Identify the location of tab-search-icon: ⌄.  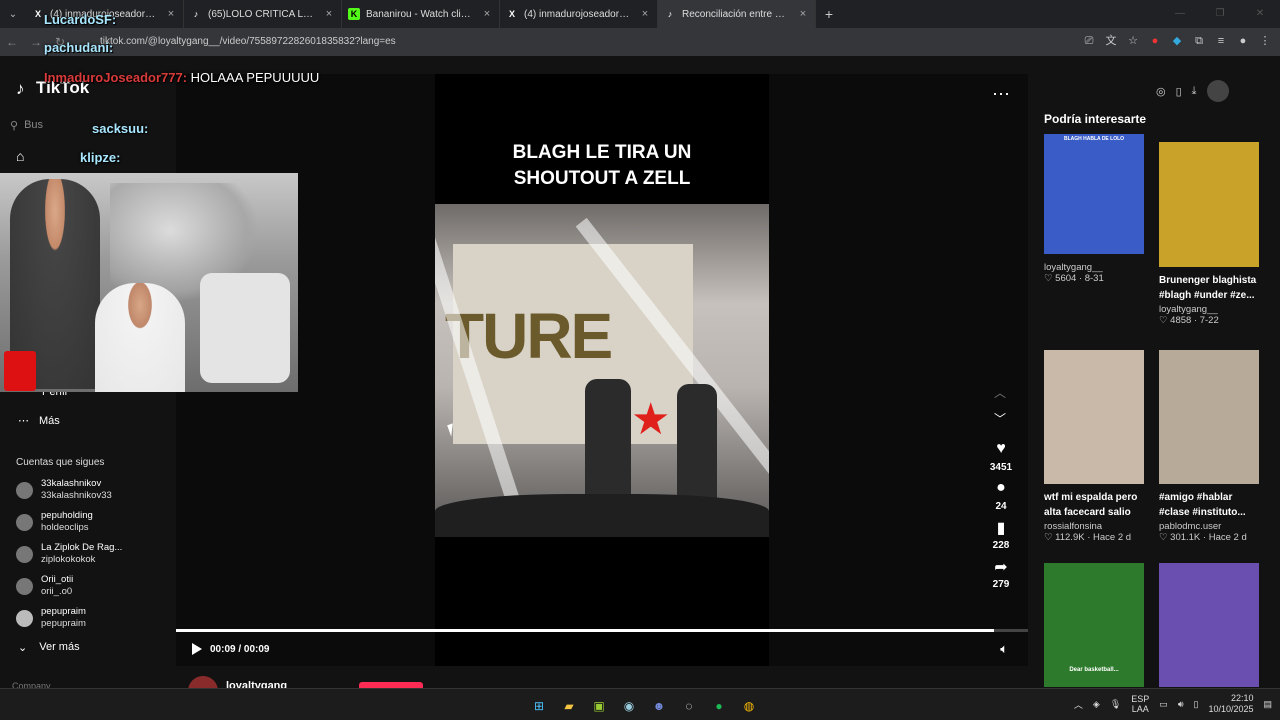
(13, 14).